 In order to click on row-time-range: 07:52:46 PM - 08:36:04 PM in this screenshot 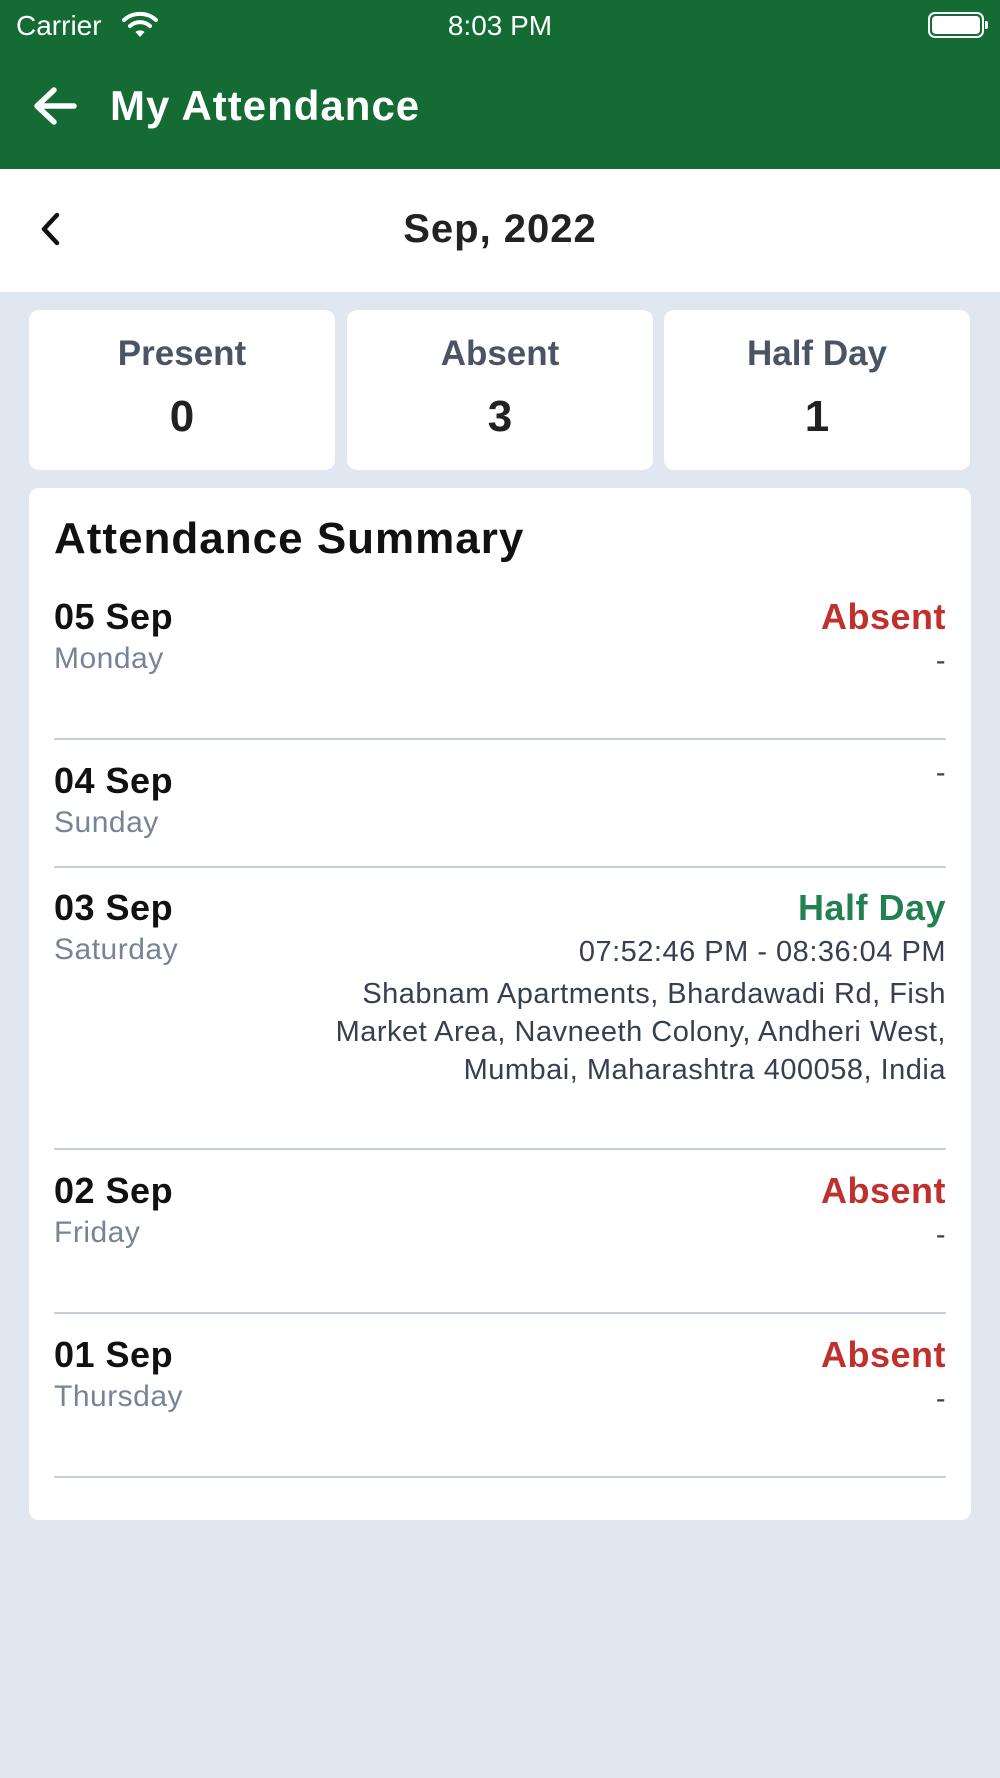, I will do `click(762, 952)`.